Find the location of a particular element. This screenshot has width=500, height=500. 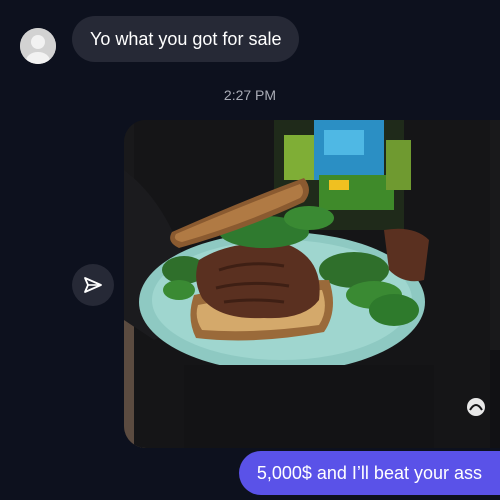

share-paper-plane-icon is located at coordinates (93, 285).